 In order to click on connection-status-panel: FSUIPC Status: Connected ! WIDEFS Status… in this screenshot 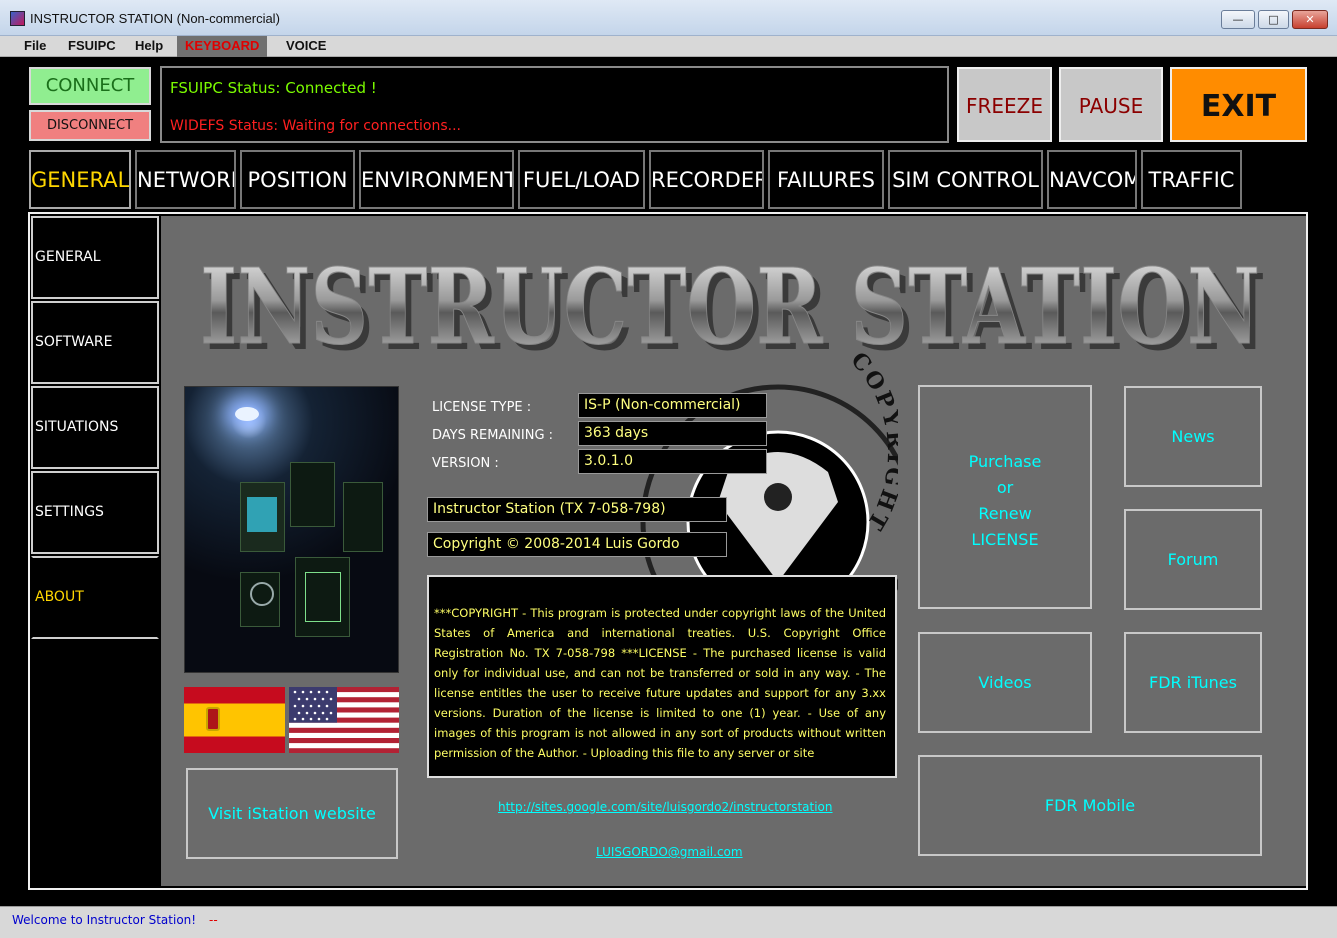, I will do `click(554, 104)`.